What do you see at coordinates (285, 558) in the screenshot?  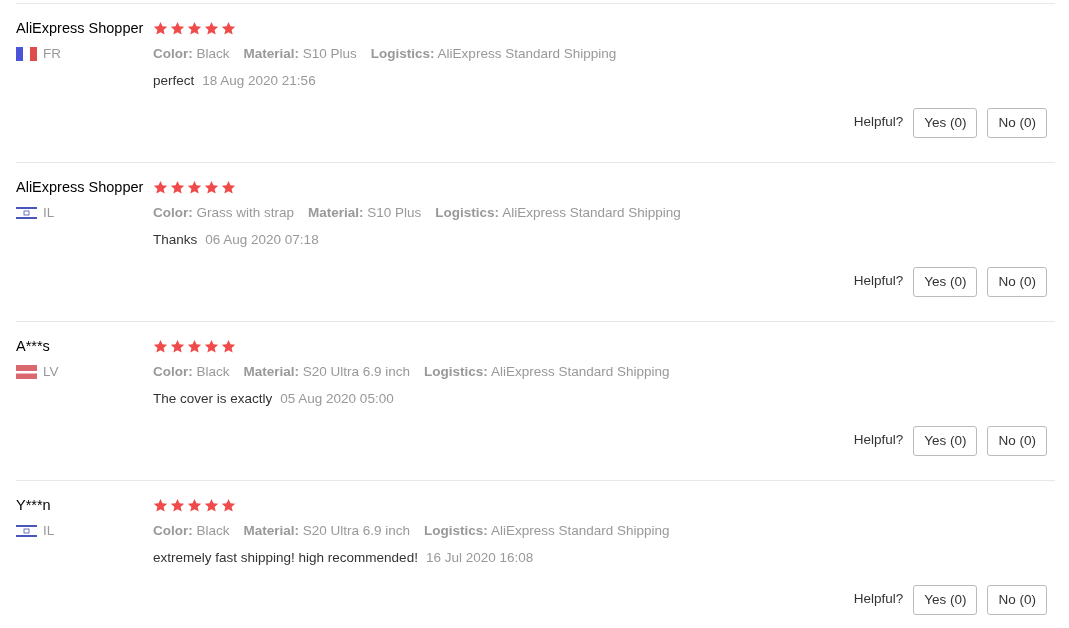 I see `review-comment: extremely fast shipping! high recommended!` at bounding box center [285, 558].